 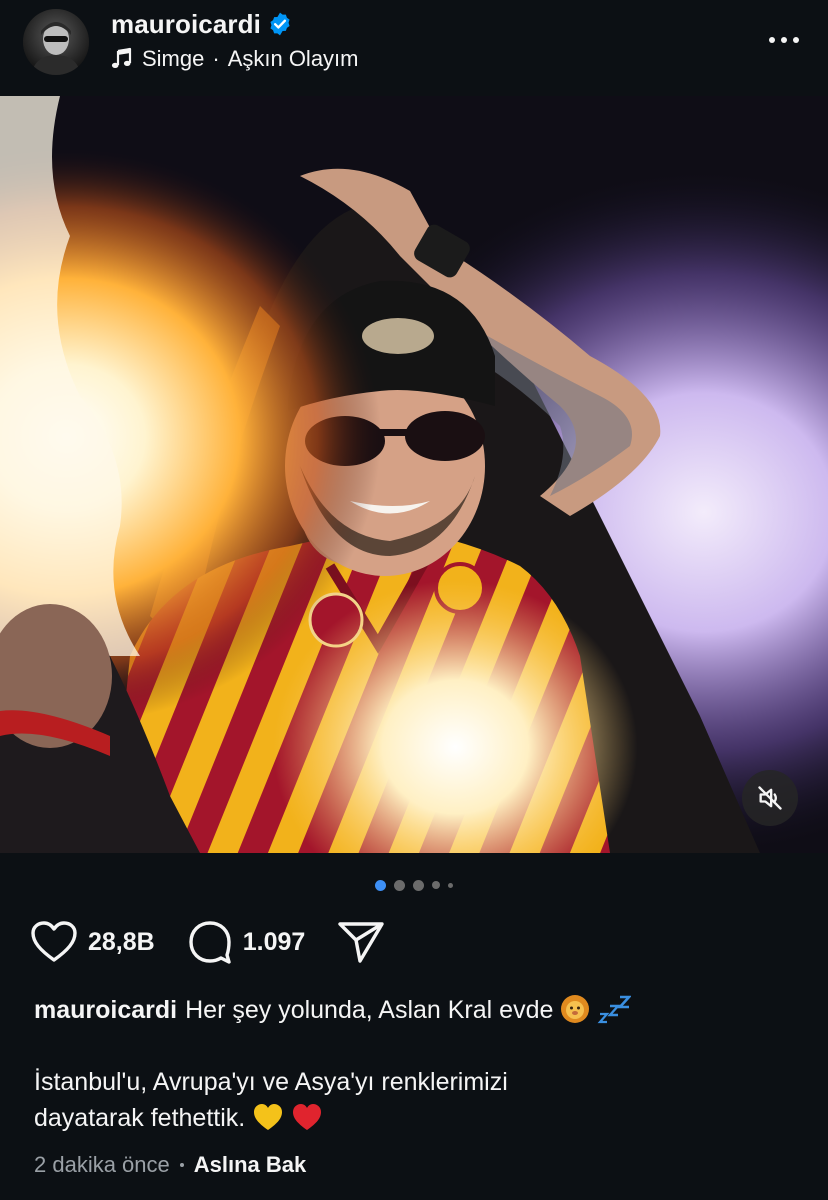 What do you see at coordinates (121, 942) in the screenshot?
I see `like-count: 28,8B` at bounding box center [121, 942].